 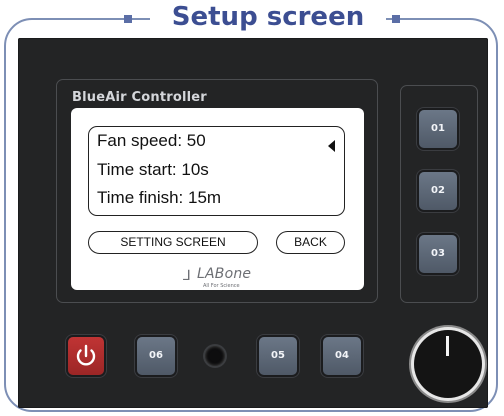 What do you see at coordinates (156, 356) in the screenshot?
I see `key-06-button: 06` at bounding box center [156, 356].